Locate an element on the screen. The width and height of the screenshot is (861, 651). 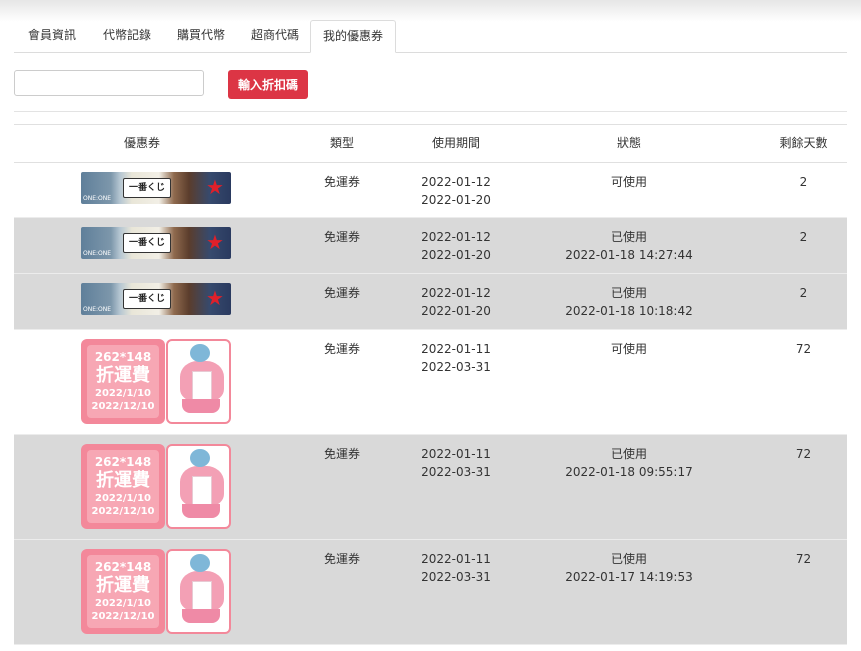
table-row: ONE:ONE 一番くじ ★ 免運券 2022-01-12 2022-01-20 可使用 2 is located at coordinates (430, 190).